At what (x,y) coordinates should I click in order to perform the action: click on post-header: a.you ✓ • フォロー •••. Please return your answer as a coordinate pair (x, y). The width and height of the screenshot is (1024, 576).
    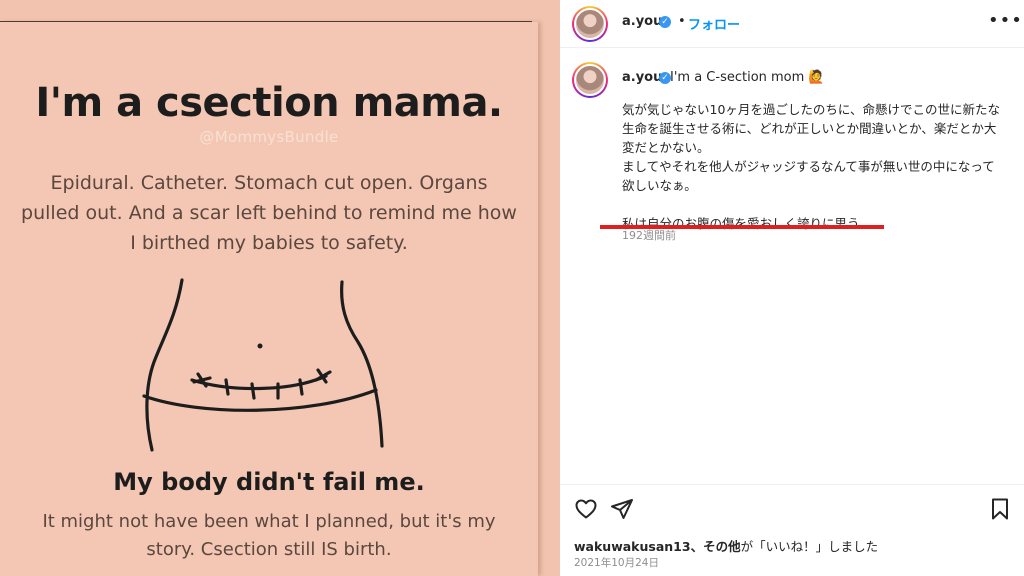
    Looking at the image, I should click on (792, 24).